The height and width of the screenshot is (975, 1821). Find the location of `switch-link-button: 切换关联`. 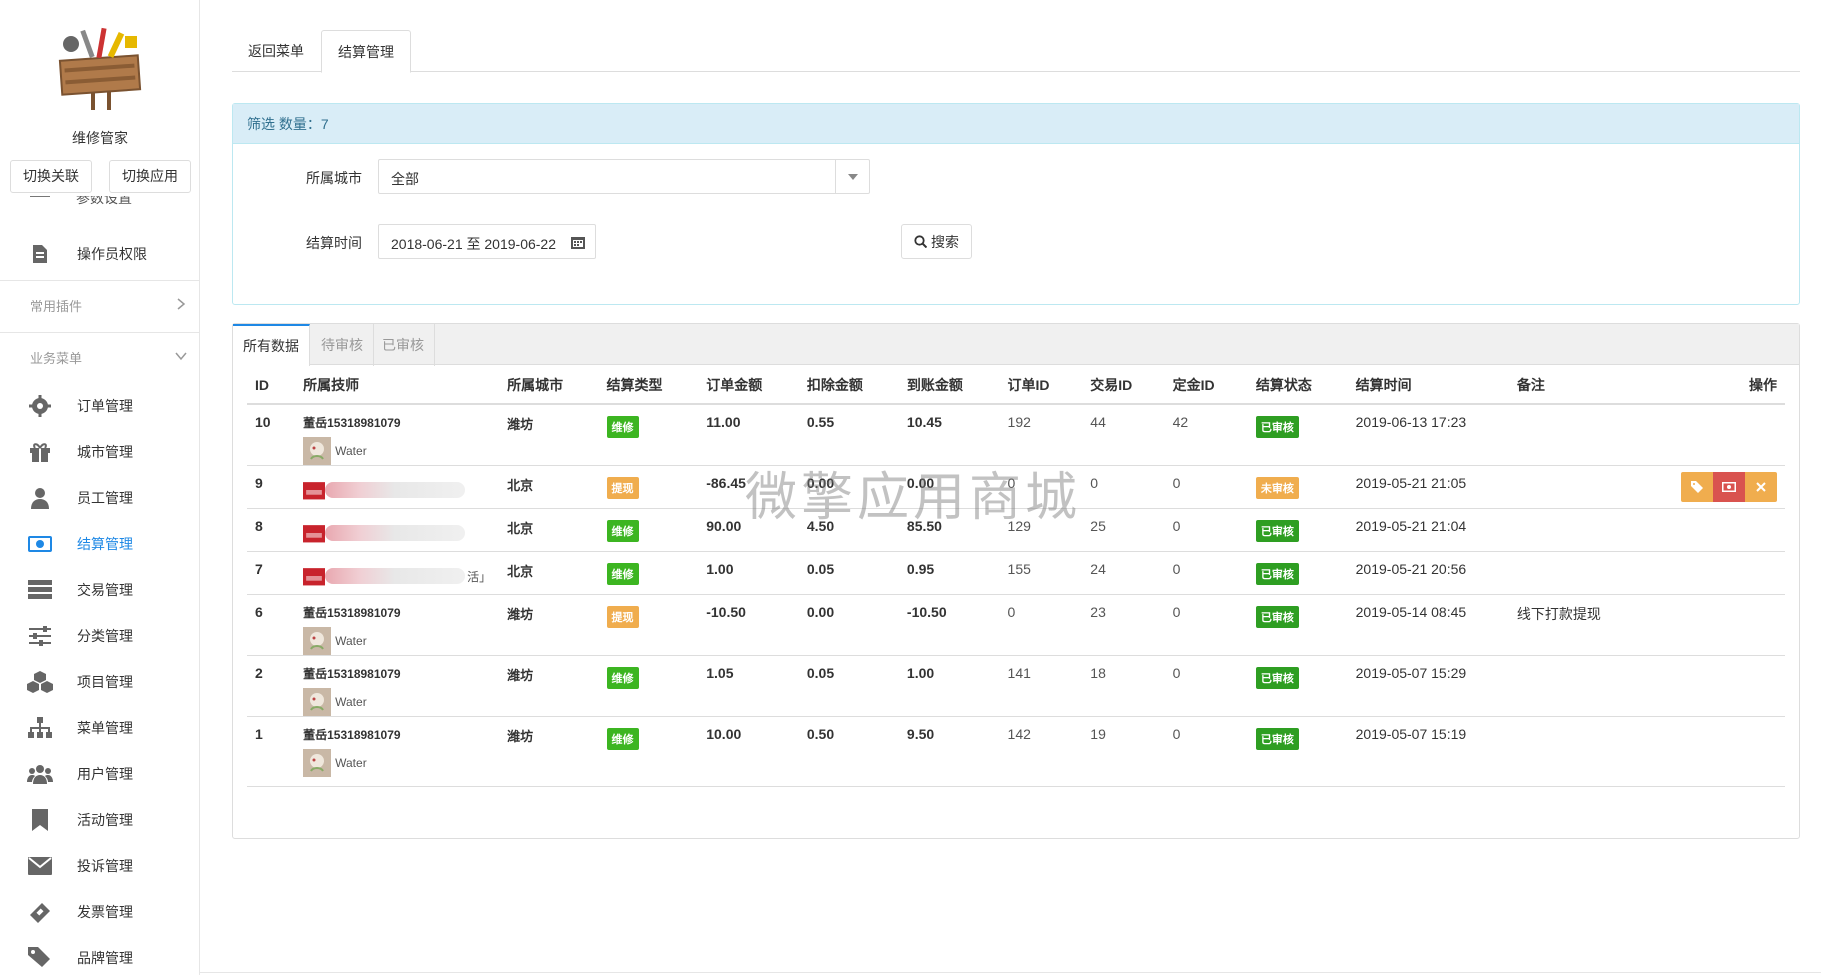

switch-link-button: 切换关联 is located at coordinates (51, 176).